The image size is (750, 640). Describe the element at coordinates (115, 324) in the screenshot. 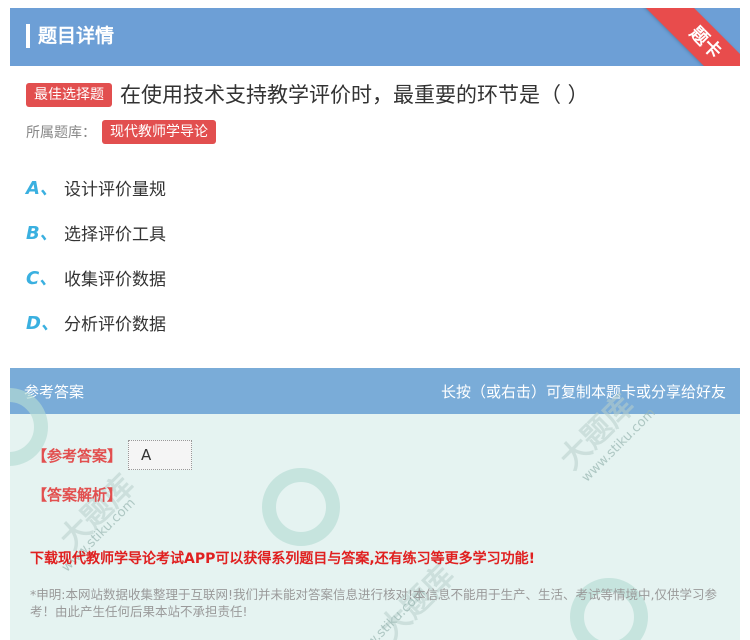

I see `option-text: 分析评价数据` at that location.